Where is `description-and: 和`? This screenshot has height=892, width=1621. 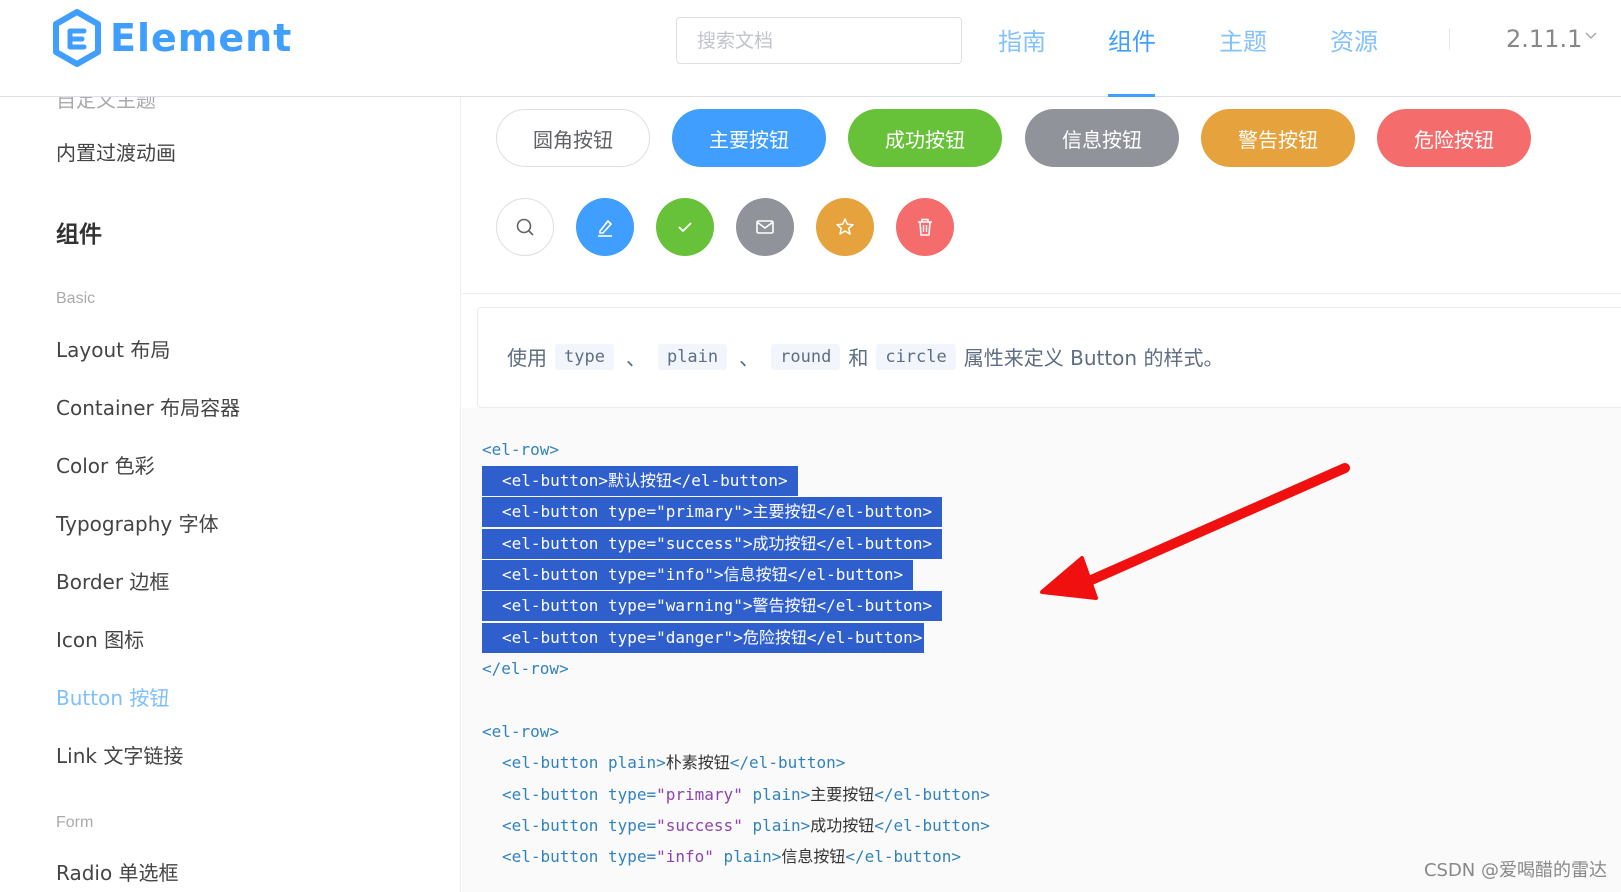
description-and: 和 is located at coordinates (858, 358).